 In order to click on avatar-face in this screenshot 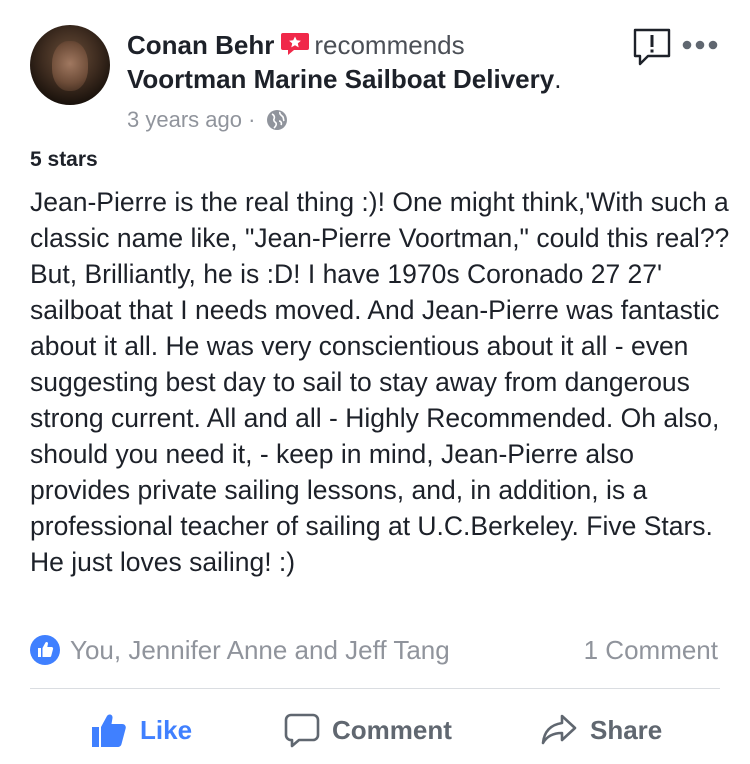, I will do `click(70, 66)`.